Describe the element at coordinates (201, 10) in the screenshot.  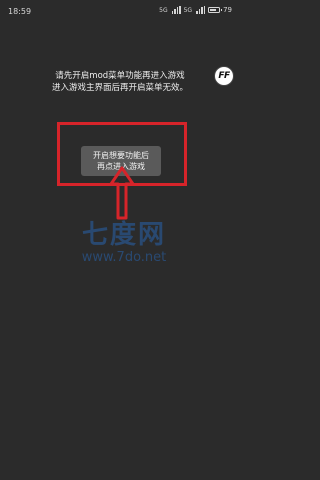
I see `signal-2-icon` at that location.